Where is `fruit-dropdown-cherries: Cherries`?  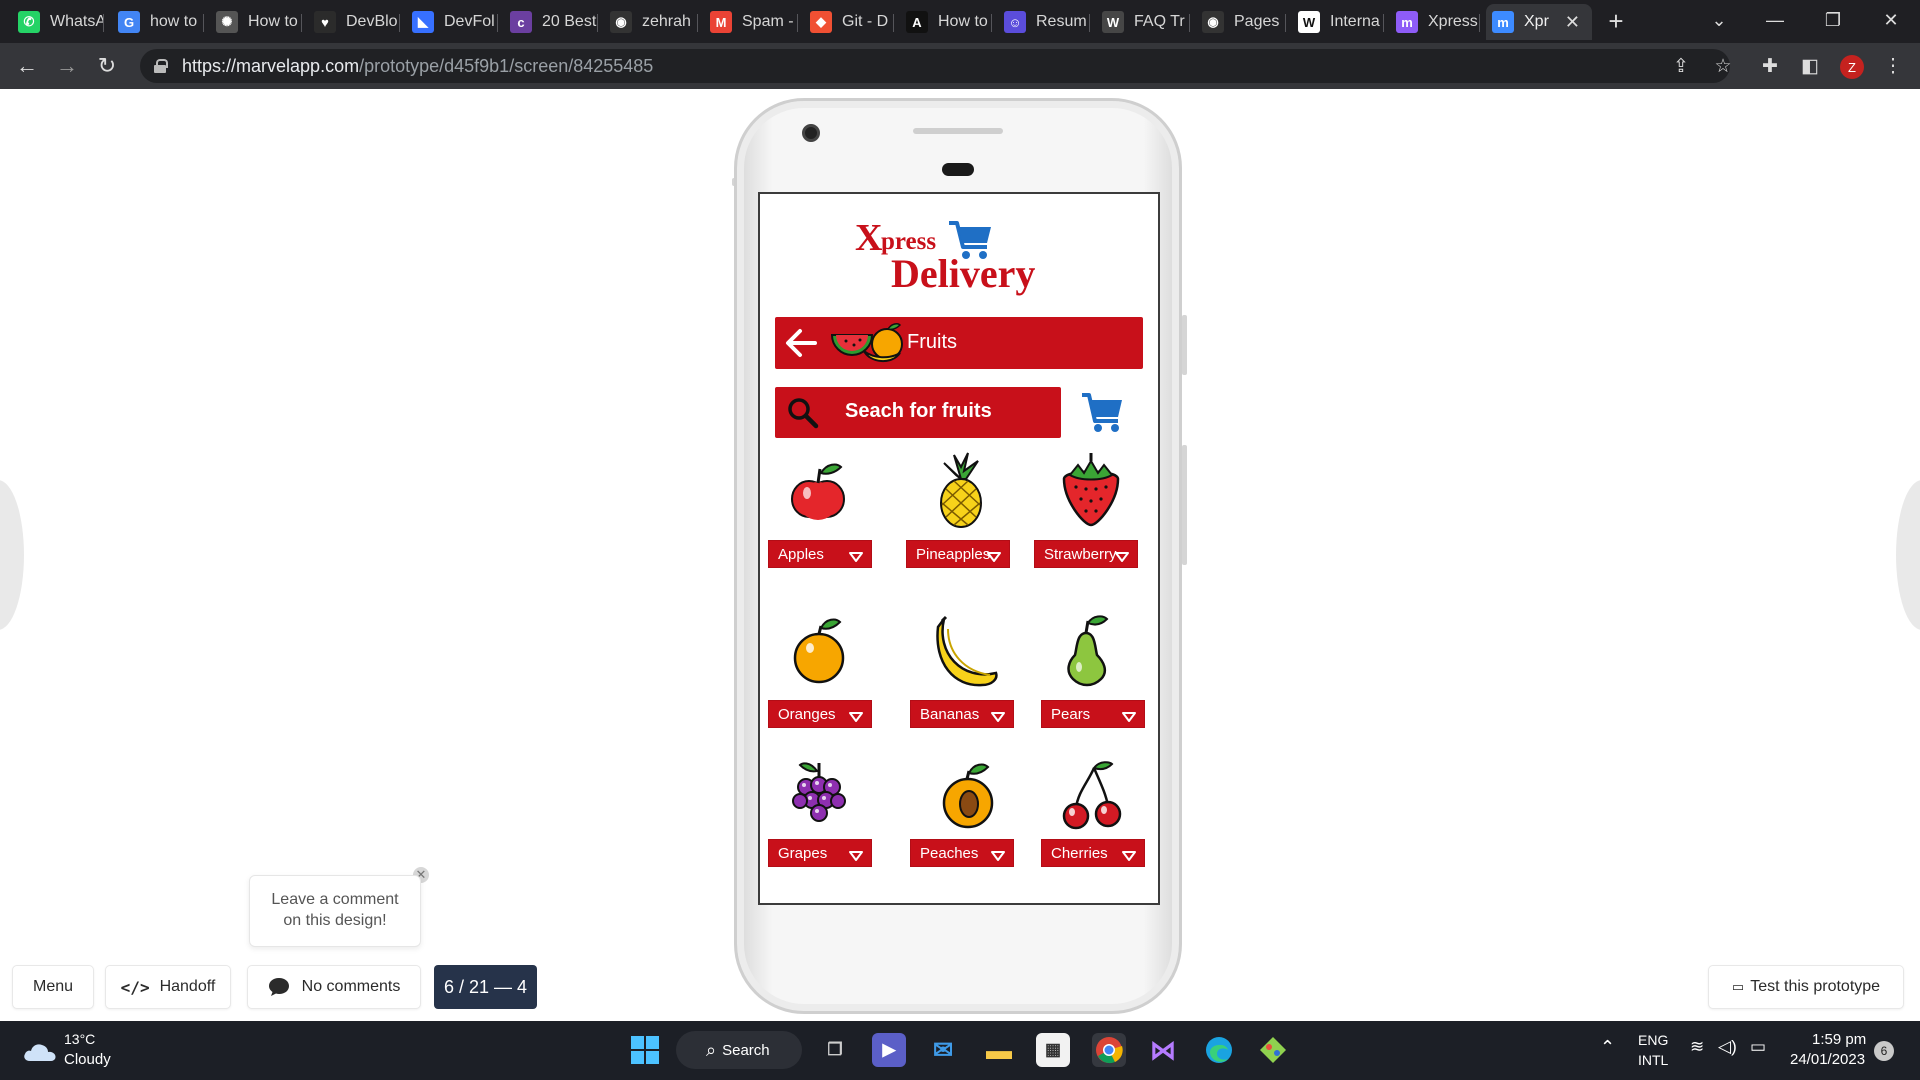 fruit-dropdown-cherries: Cherries is located at coordinates (1093, 853).